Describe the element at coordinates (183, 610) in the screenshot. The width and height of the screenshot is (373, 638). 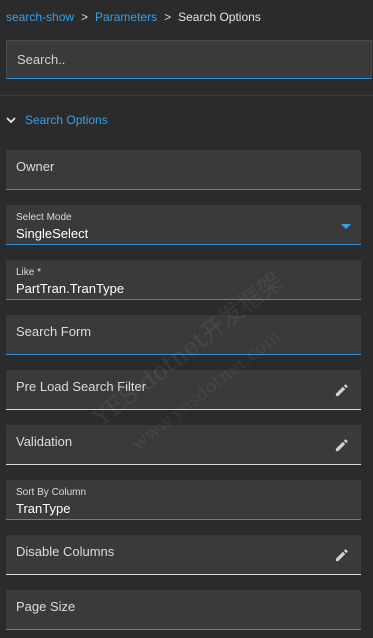
I see `page-size-field: Page Size` at that location.